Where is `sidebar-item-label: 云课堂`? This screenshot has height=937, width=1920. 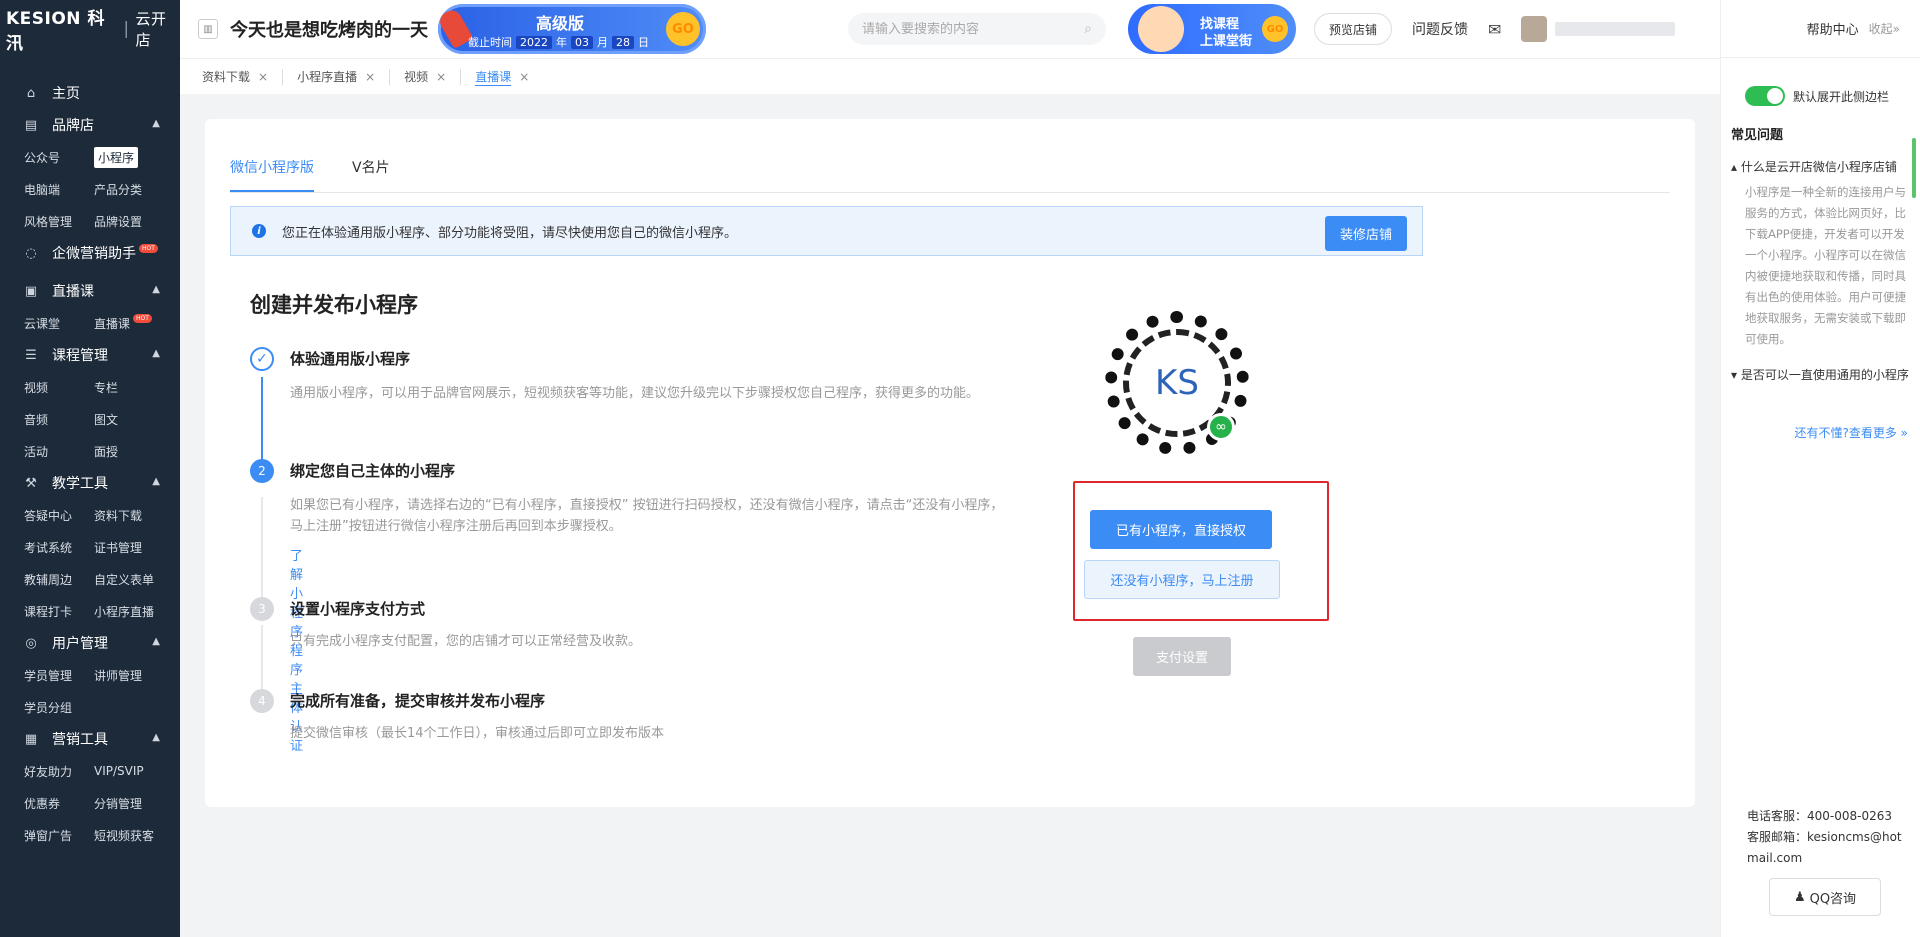
sidebar-item-label: 云课堂 is located at coordinates (42, 323).